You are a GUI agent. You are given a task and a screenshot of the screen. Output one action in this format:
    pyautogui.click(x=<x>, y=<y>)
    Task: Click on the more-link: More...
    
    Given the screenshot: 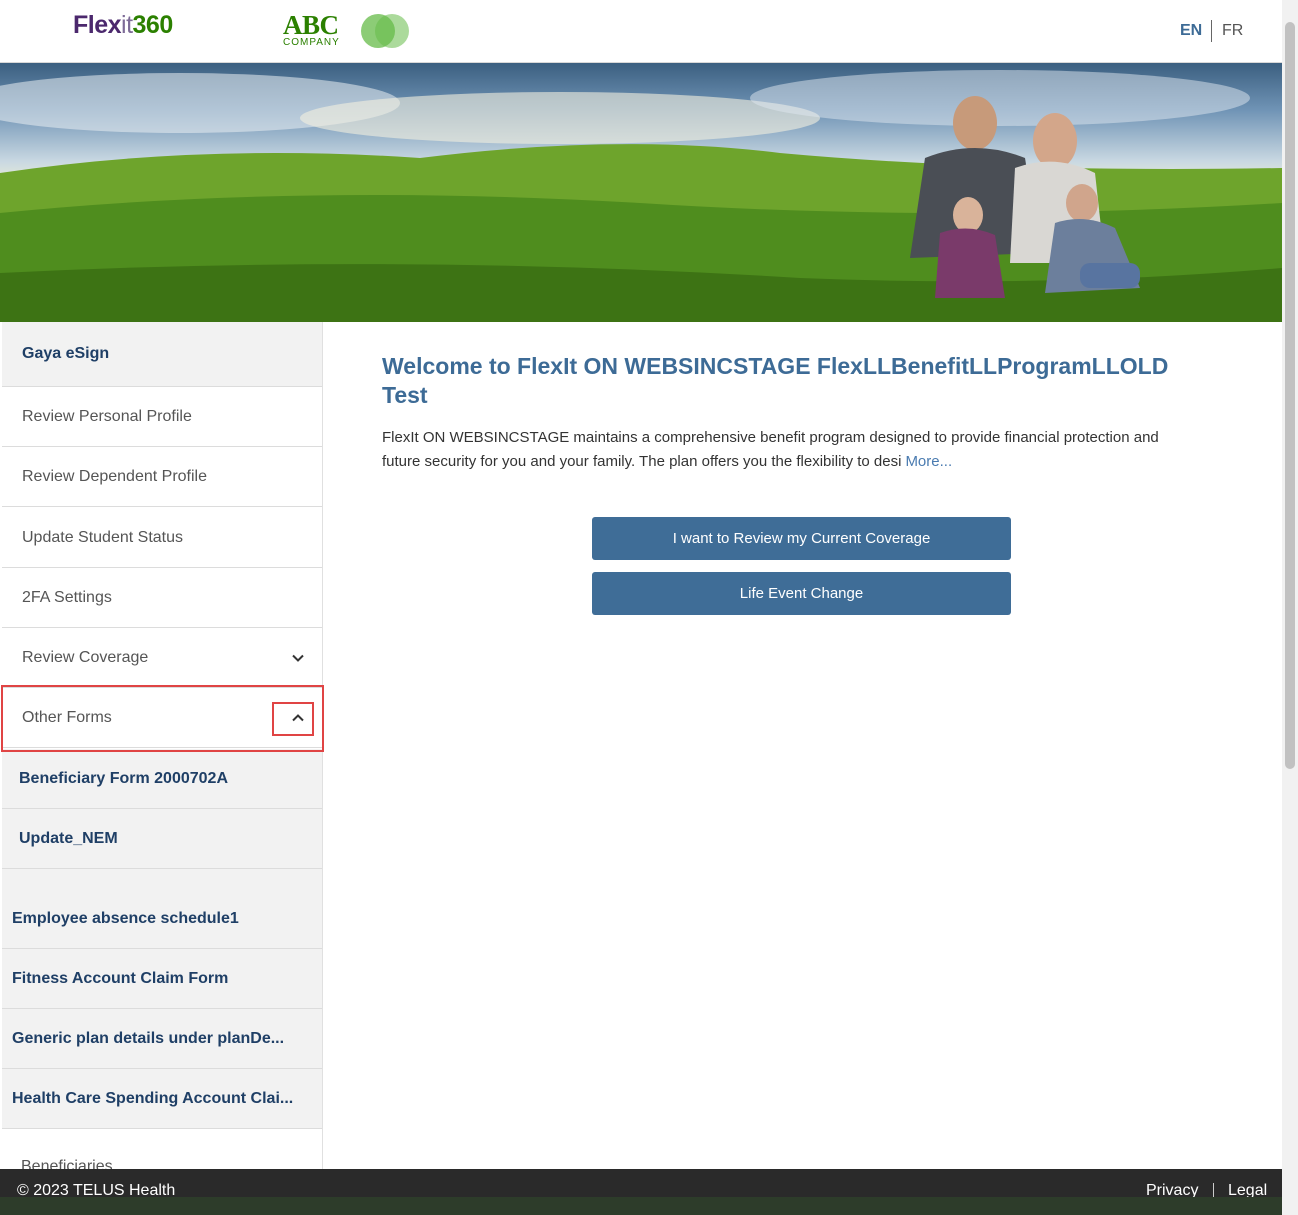 What is the action you would take?
    pyautogui.click(x=928, y=461)
    